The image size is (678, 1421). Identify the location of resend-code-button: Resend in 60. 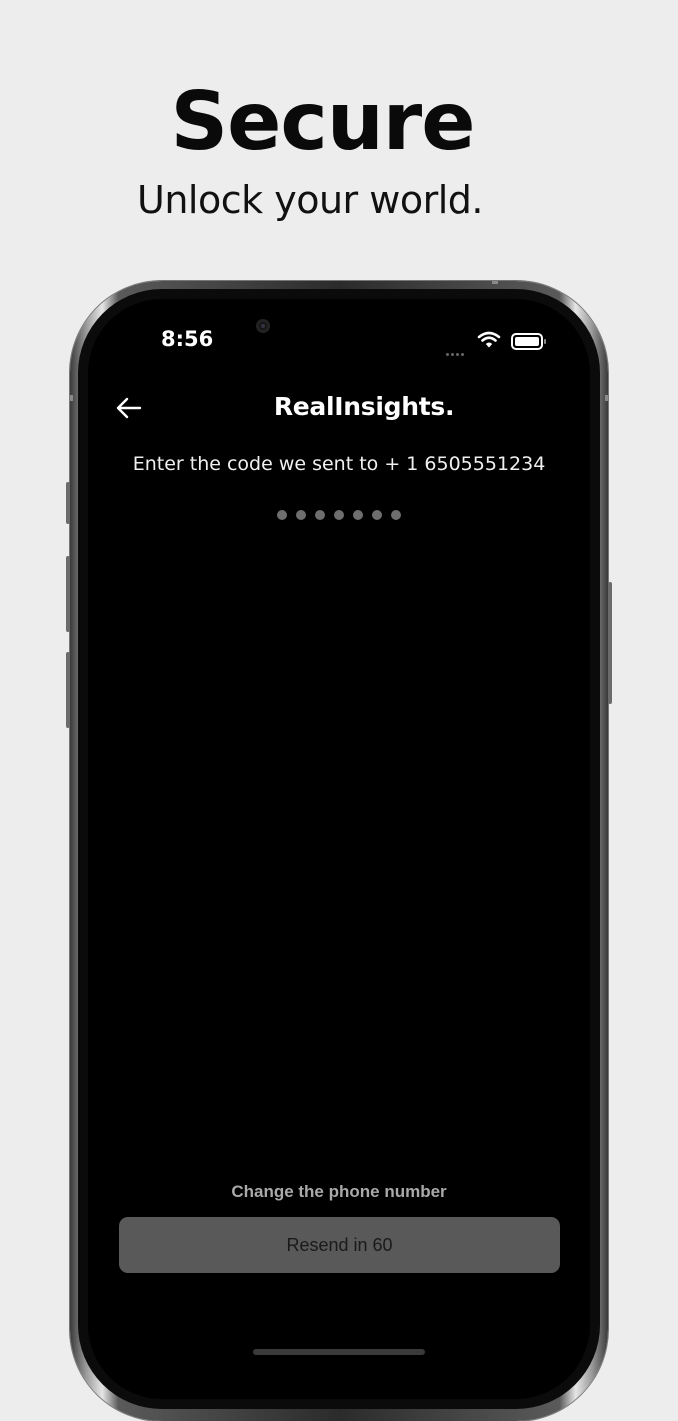
(339, 1245).